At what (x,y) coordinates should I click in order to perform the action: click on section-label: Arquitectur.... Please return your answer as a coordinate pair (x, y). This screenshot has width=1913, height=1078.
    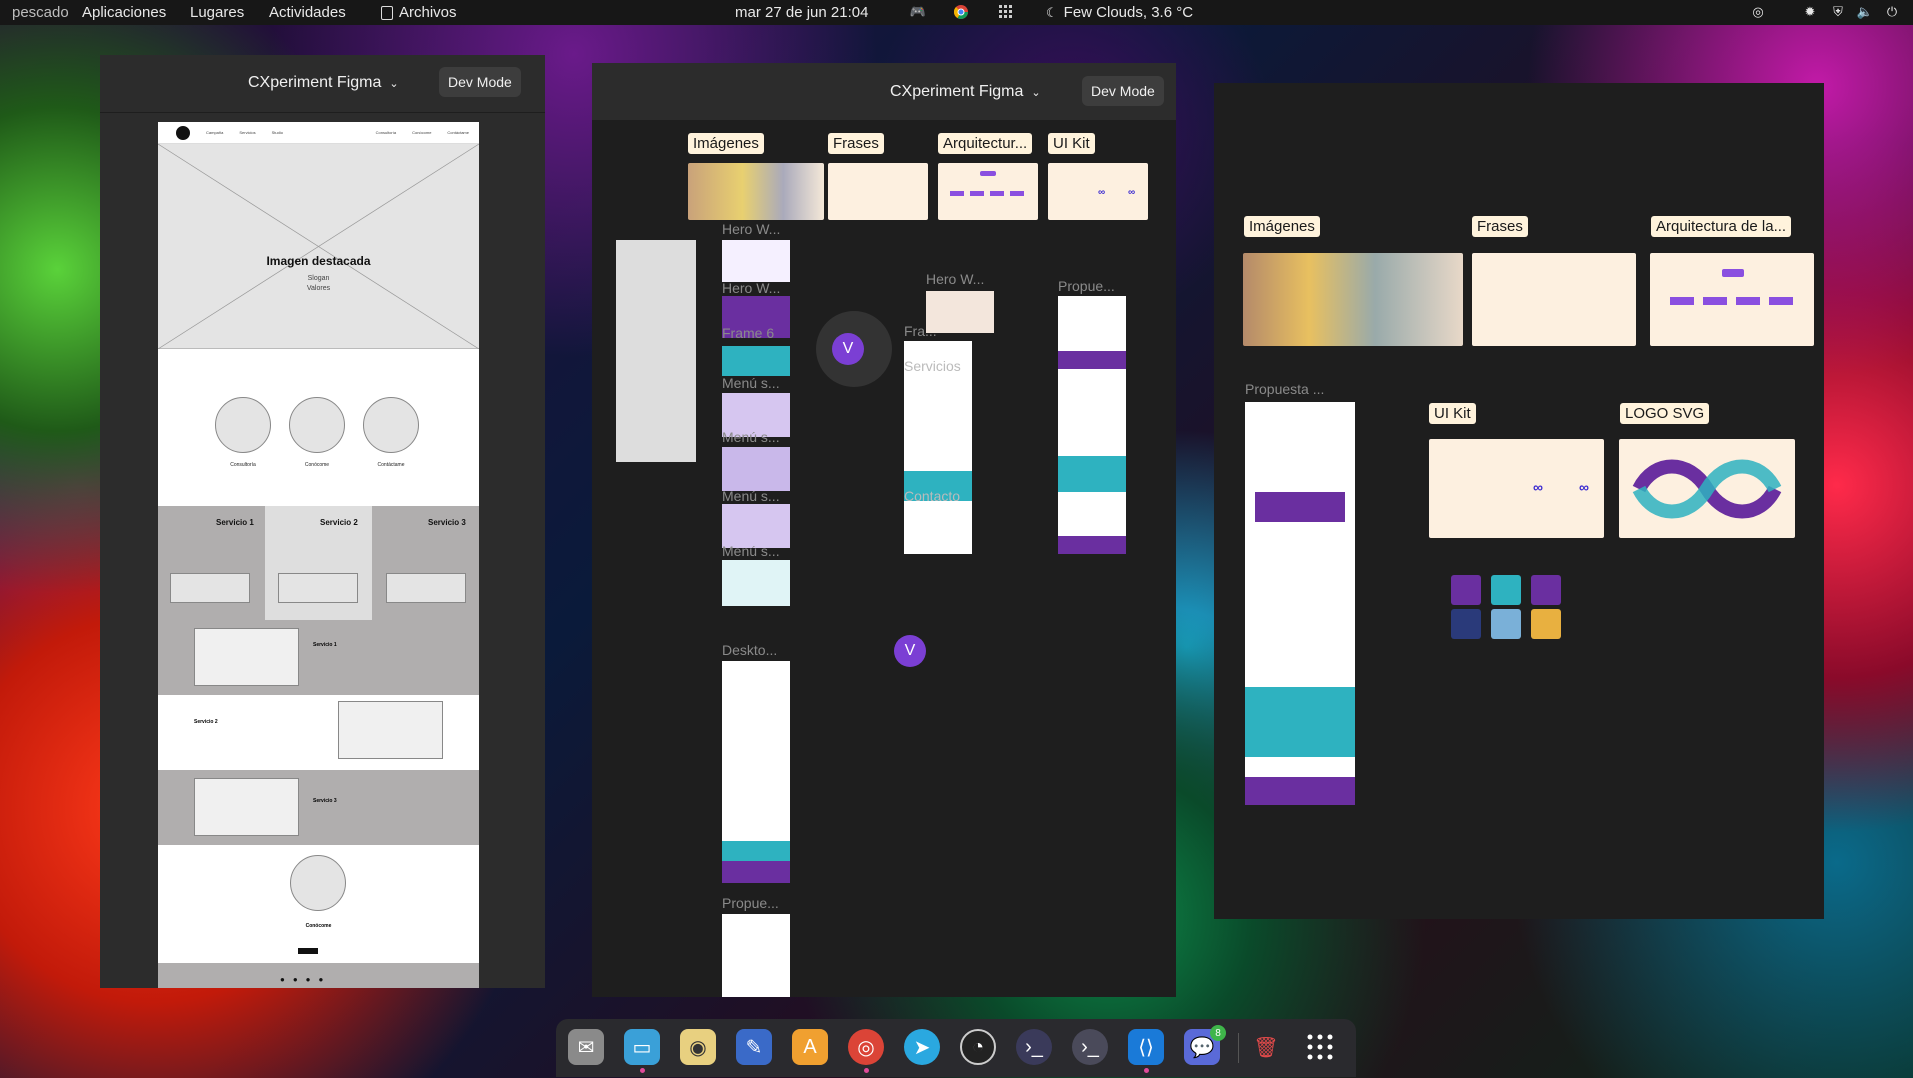
    Looking at the image, I should click on (985, 143).